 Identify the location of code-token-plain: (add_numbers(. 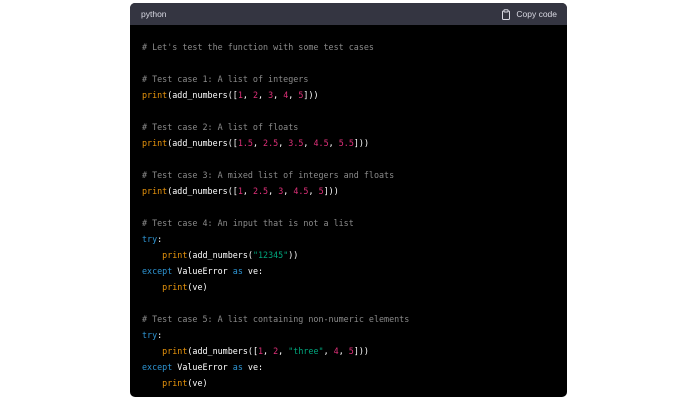
(220, 255).